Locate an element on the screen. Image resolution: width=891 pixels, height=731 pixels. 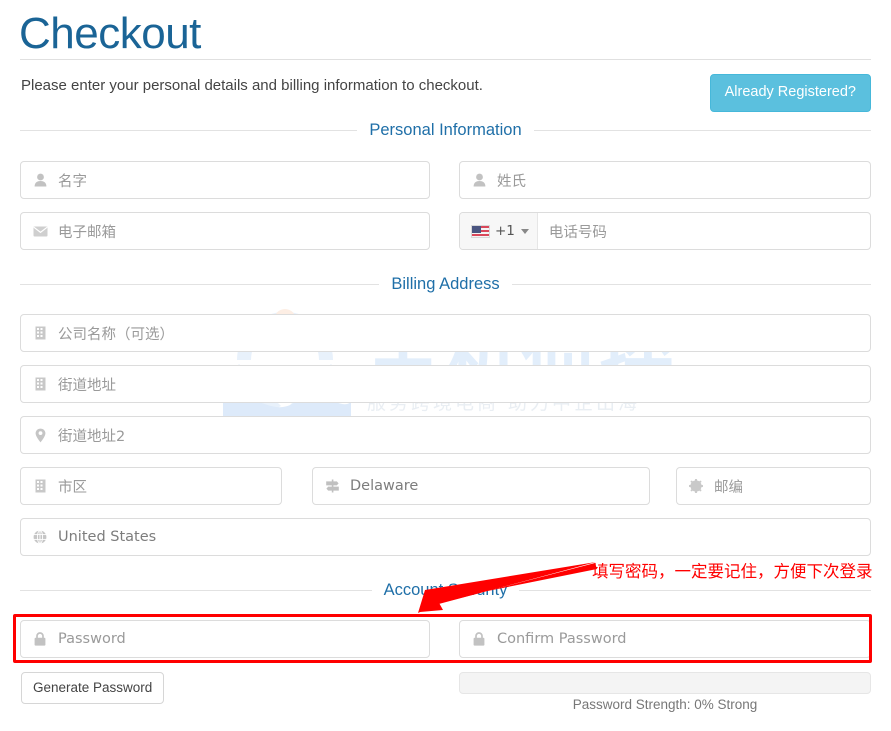
country-code-dropdown: +1 is located at coordinates (499, 231).